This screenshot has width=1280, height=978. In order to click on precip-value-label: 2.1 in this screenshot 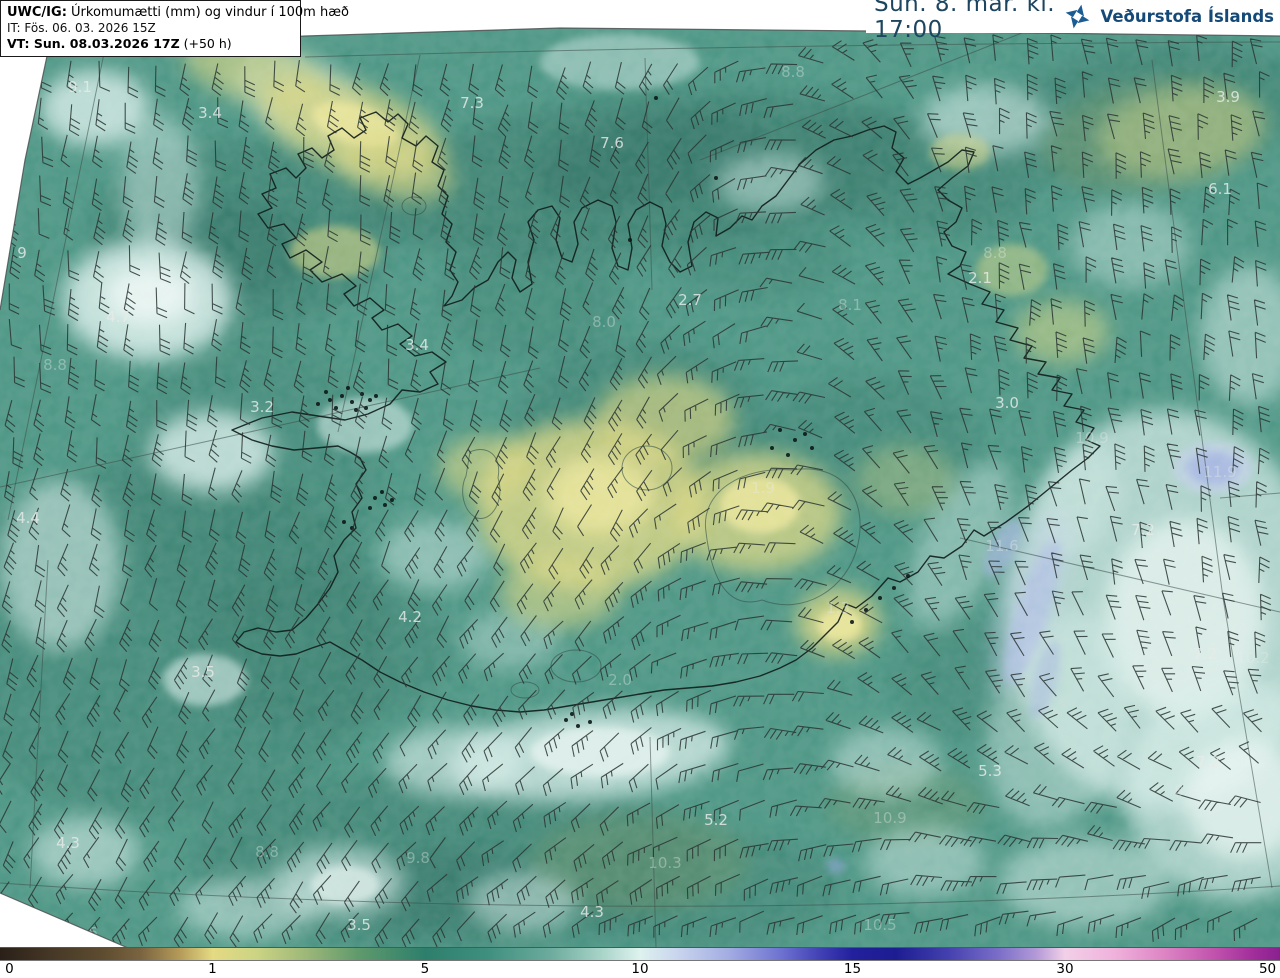, I will do `click(980, 278)`.